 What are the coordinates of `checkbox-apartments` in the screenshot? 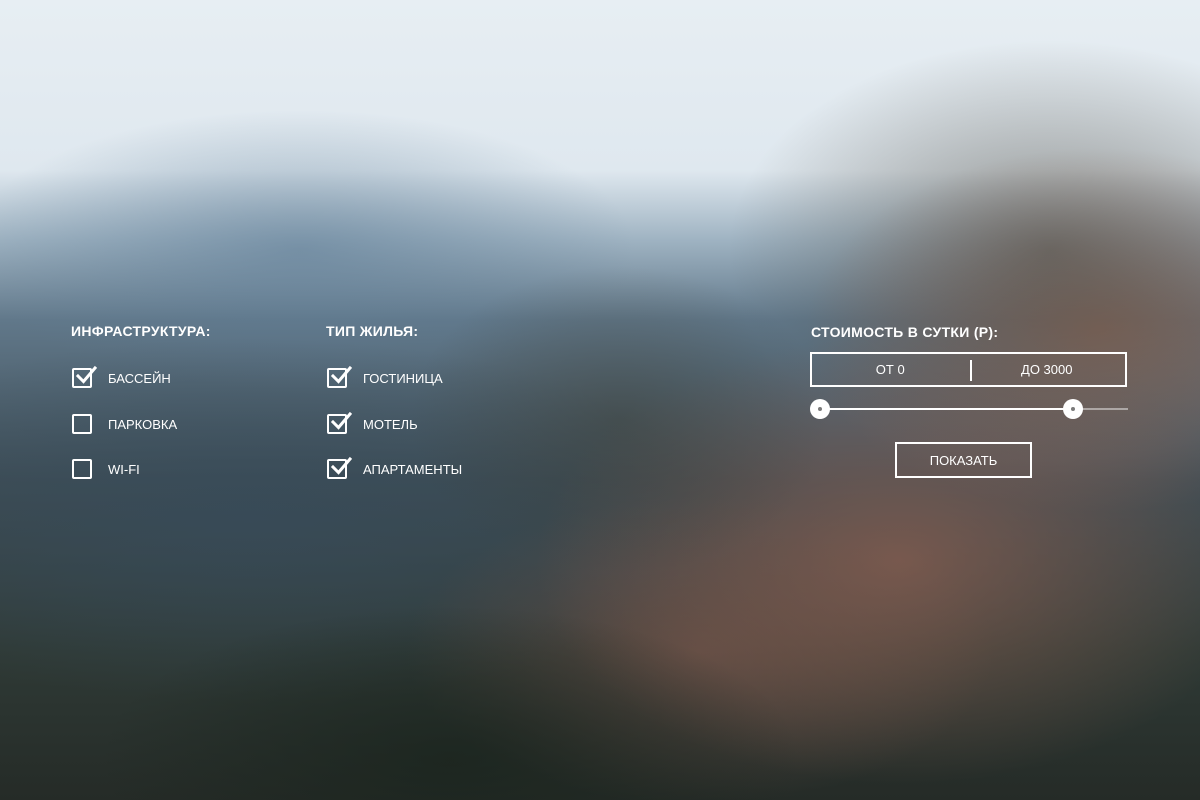 It's located at (339, 467).